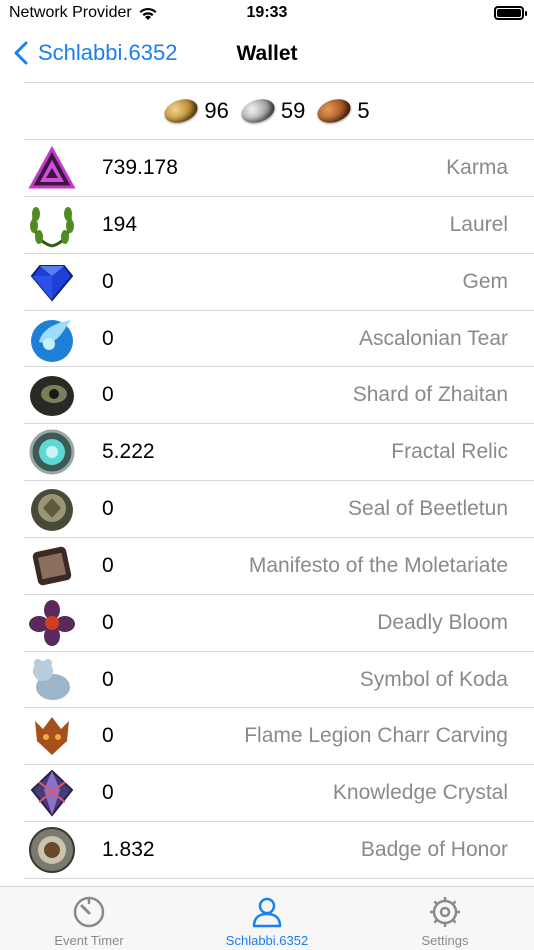  Describe the element at coordinates (334, 111) in the screenshot. I see `copper-coin-icon` at that location.